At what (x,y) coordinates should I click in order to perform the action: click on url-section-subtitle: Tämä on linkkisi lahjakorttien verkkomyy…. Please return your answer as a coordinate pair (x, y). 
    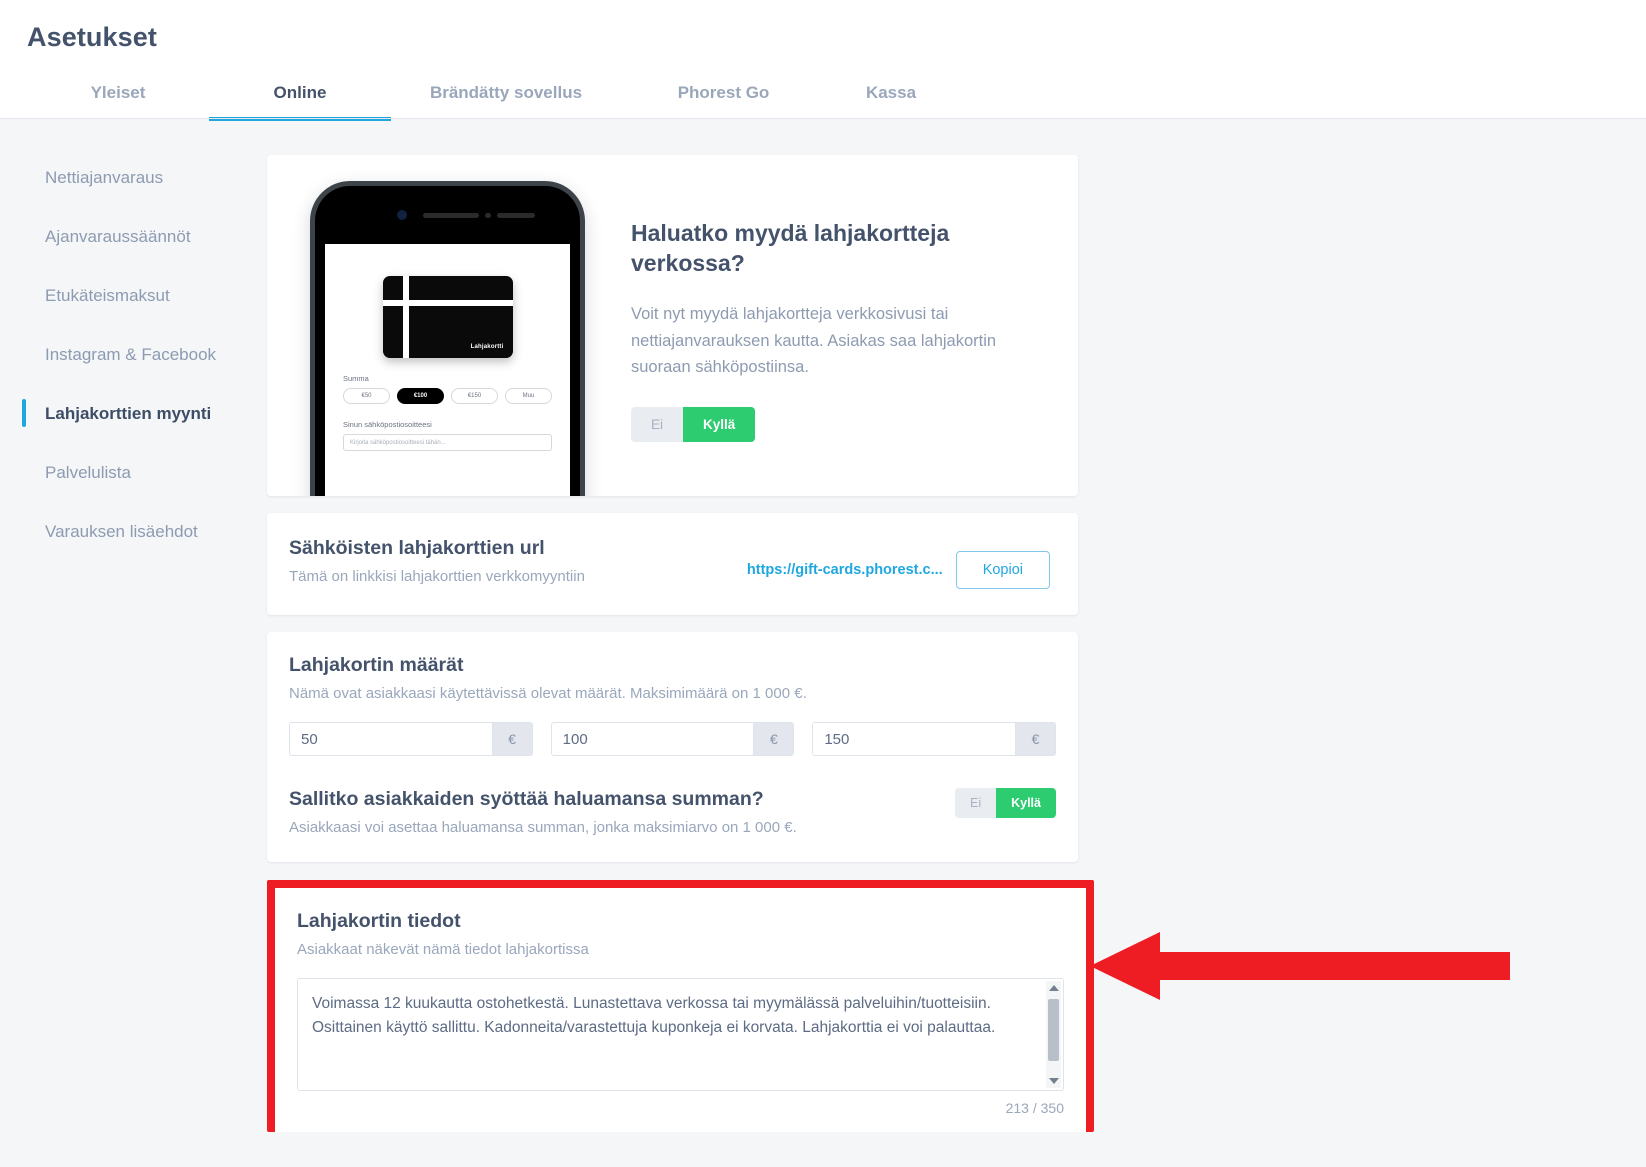
    Looking at the image, I should click on (437, 576).